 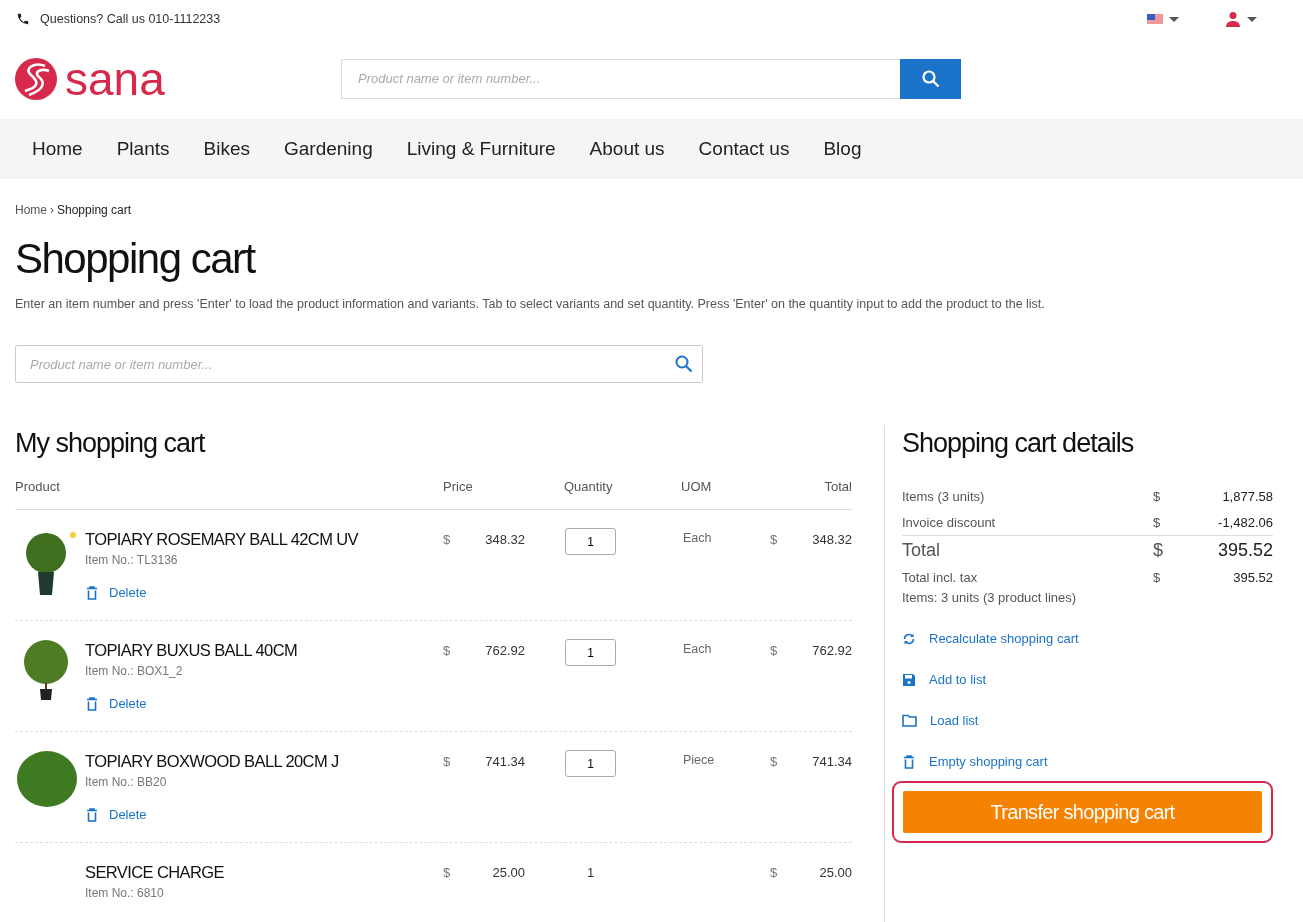 What do you see at coordinates (1018, 443) in the screenshot?
I see `details-title: Shopping cart details` at bounding box center [1018, 443].